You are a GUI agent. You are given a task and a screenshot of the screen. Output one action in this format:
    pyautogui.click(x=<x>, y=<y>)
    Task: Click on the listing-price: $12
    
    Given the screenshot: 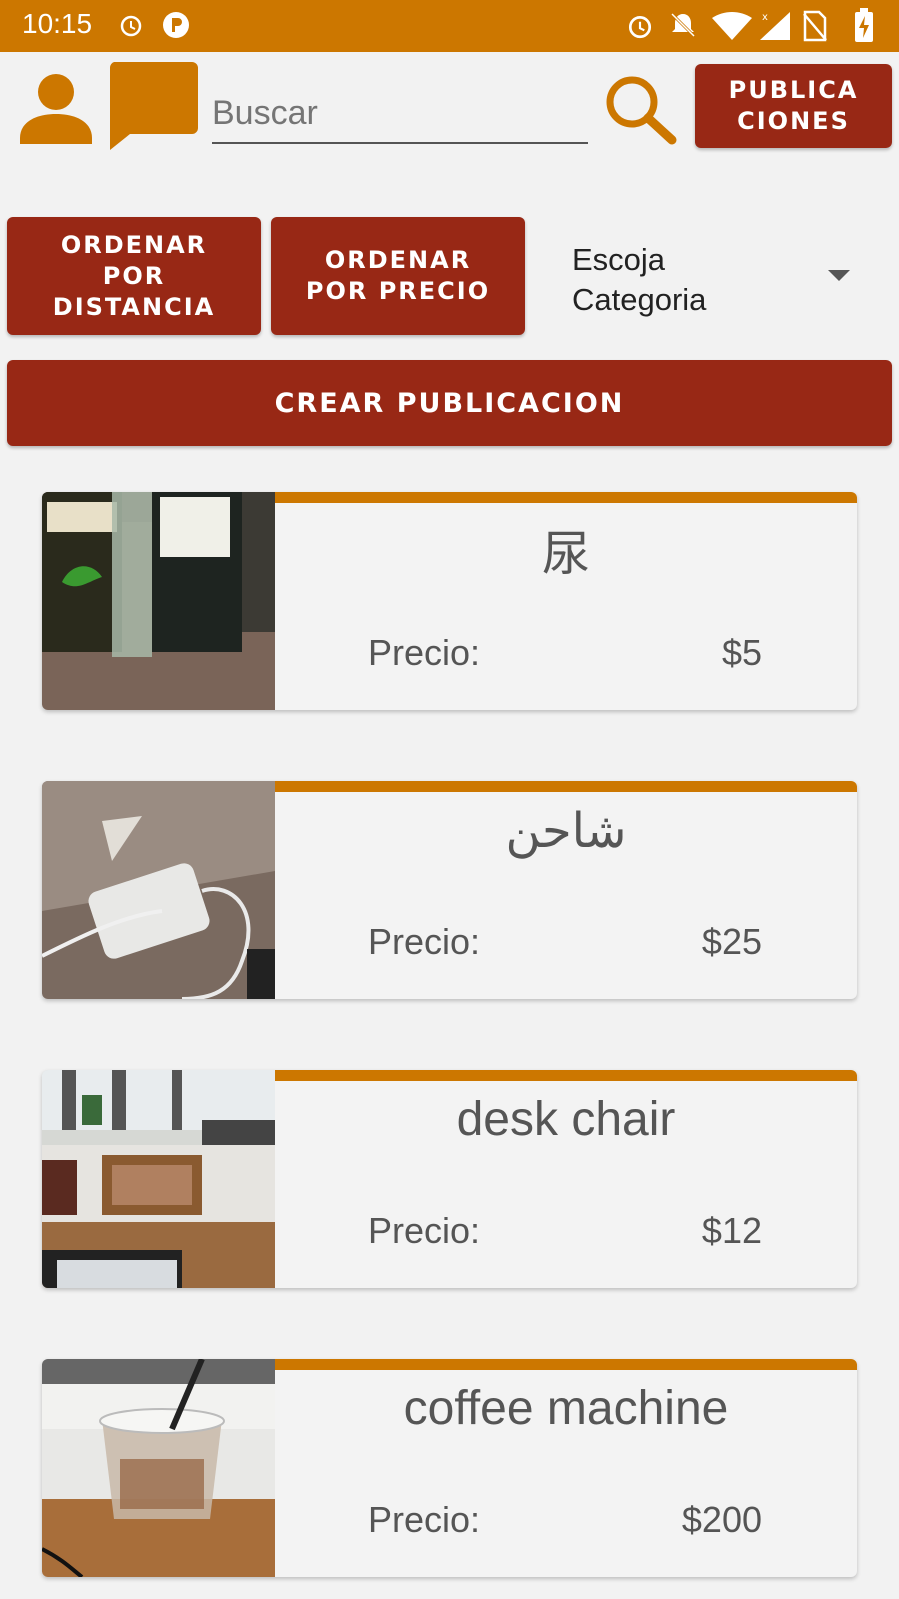 What is the action you would take?
    pyautogui.click(x=731, y=1230)
    